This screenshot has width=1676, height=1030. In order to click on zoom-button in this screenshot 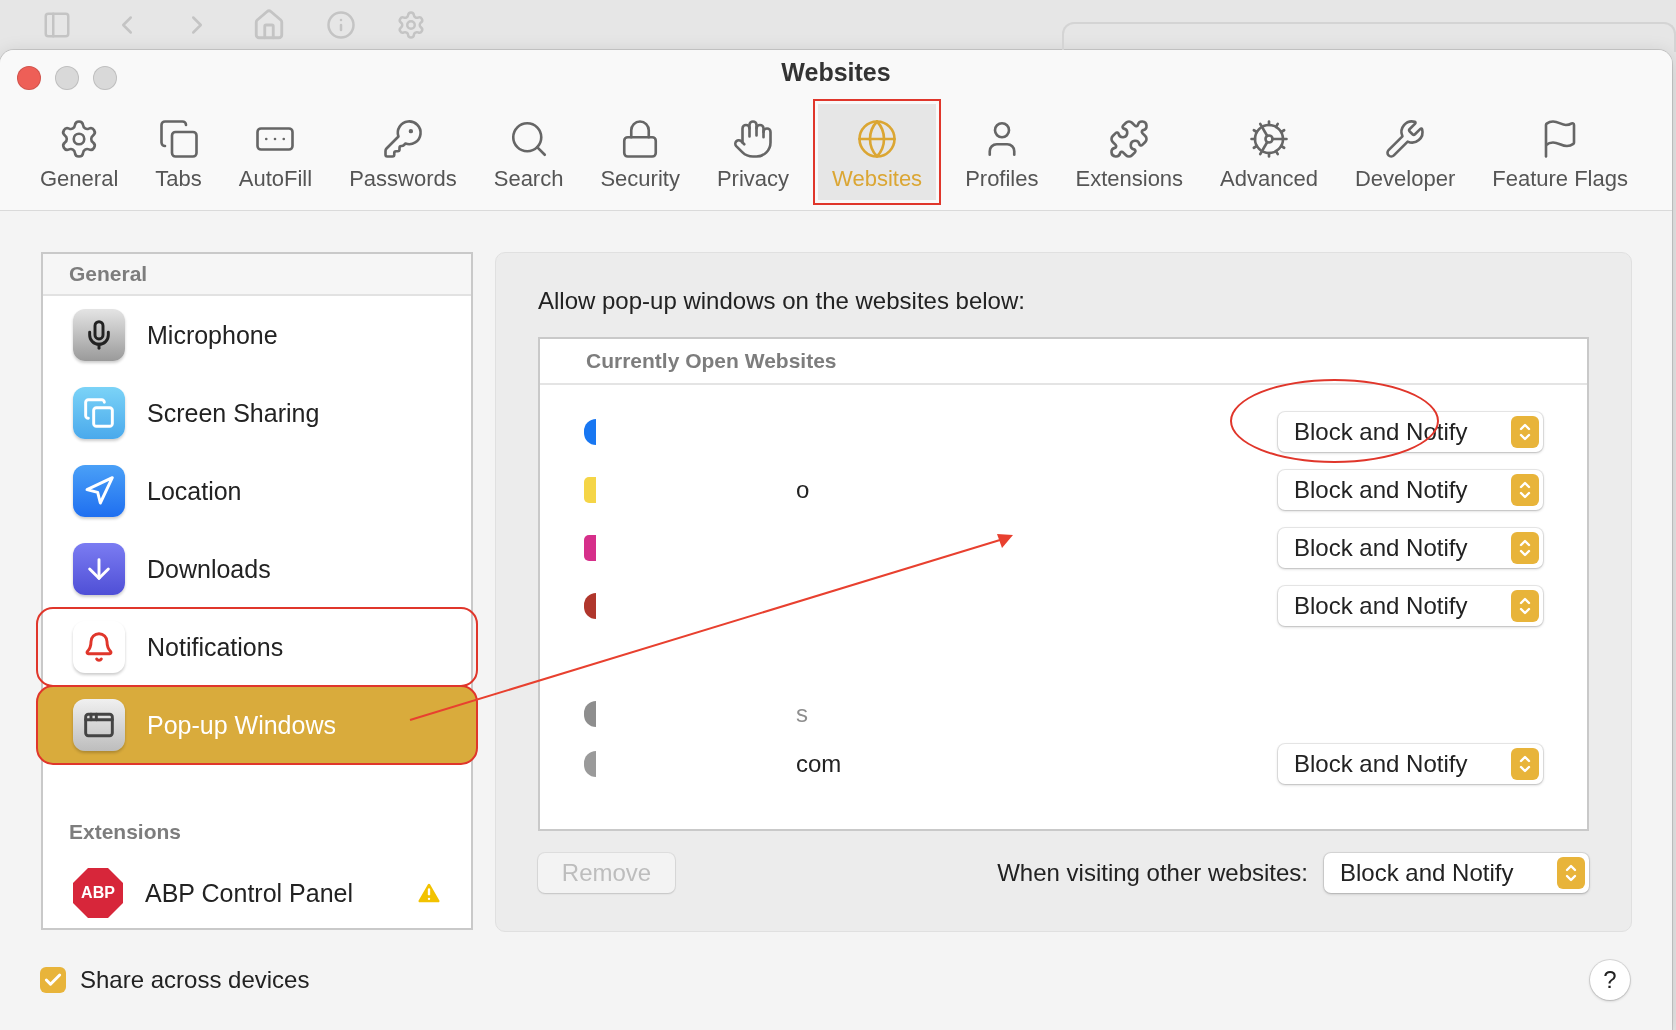, I will do `click(105, 78)`.